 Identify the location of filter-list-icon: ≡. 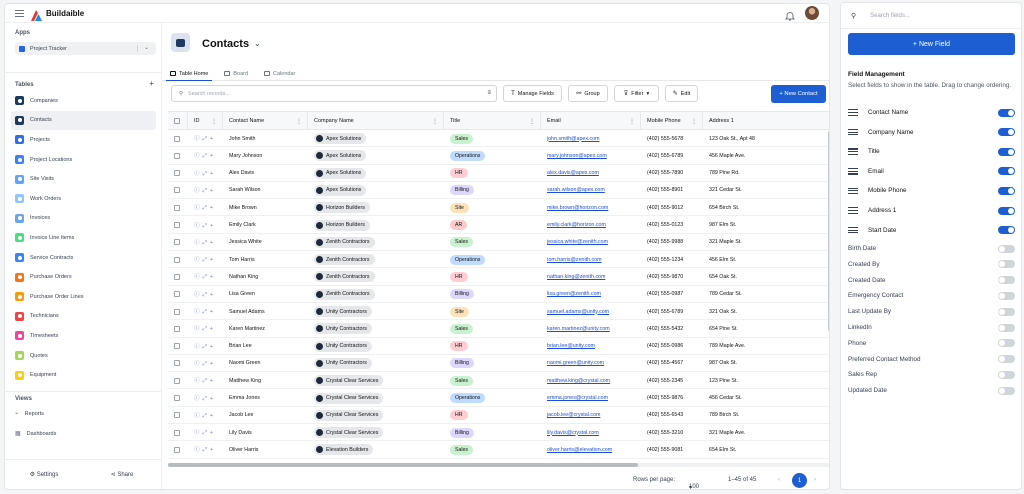
(489, 93).